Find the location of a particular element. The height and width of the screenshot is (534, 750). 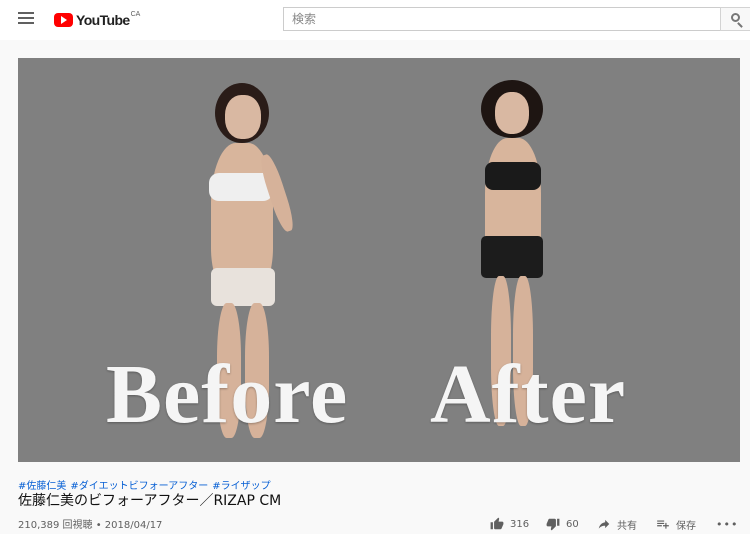

more-actions-button: ••• is located at coordinates (727, 524).